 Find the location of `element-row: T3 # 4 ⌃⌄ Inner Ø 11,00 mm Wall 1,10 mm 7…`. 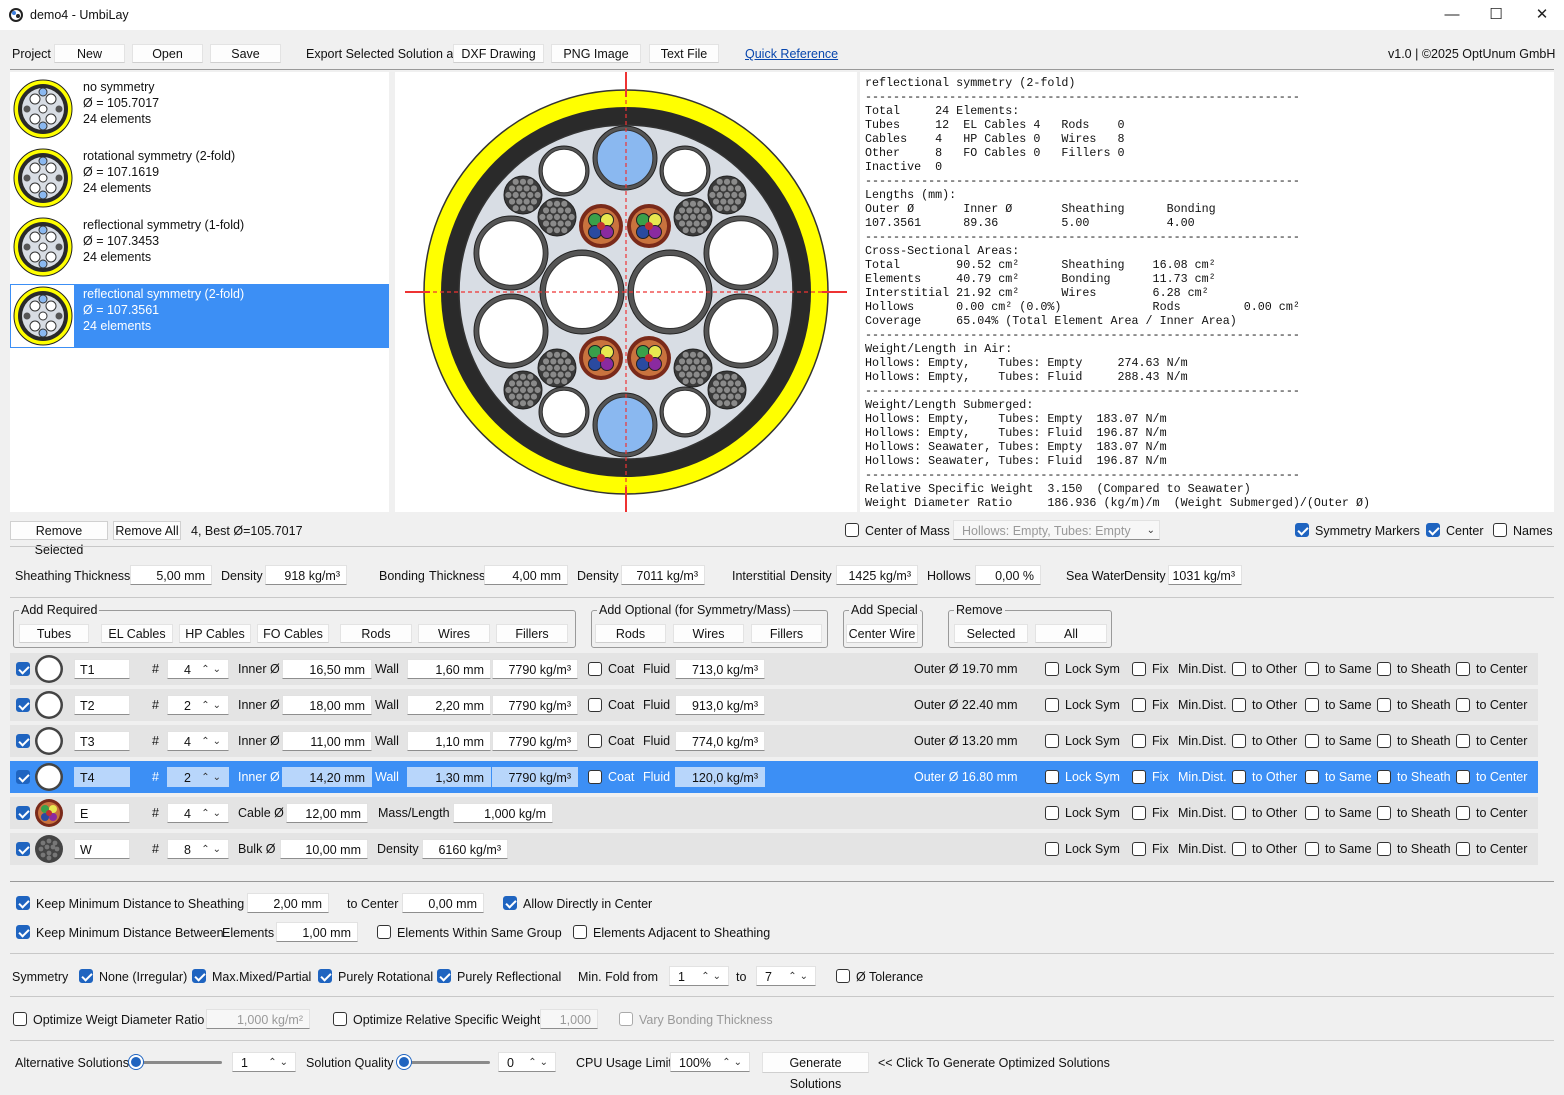

element-row: T3 # 4 ⌃⌄ Inner Ø 11,00 mm Wall 1,10 mm 7… is located at coordinates (774, 741).